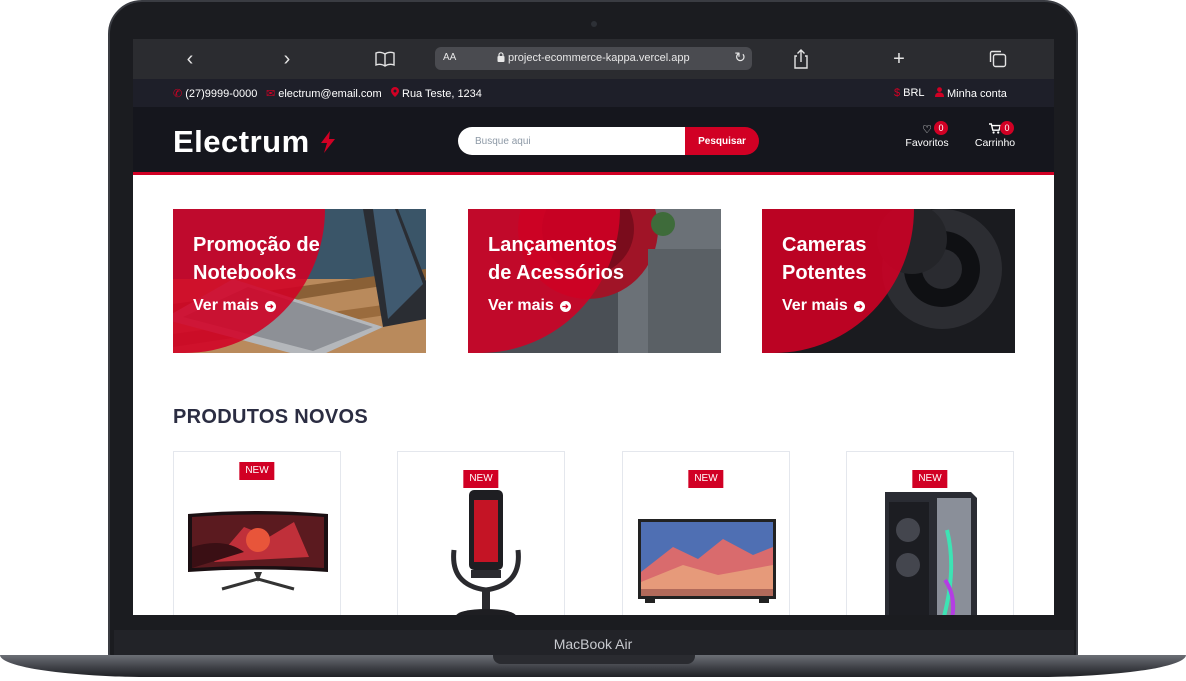 Image resolution: width=1186 pixels, height=681 pixels. I want to click on search-form: Pesquisar, so click(608, 141).